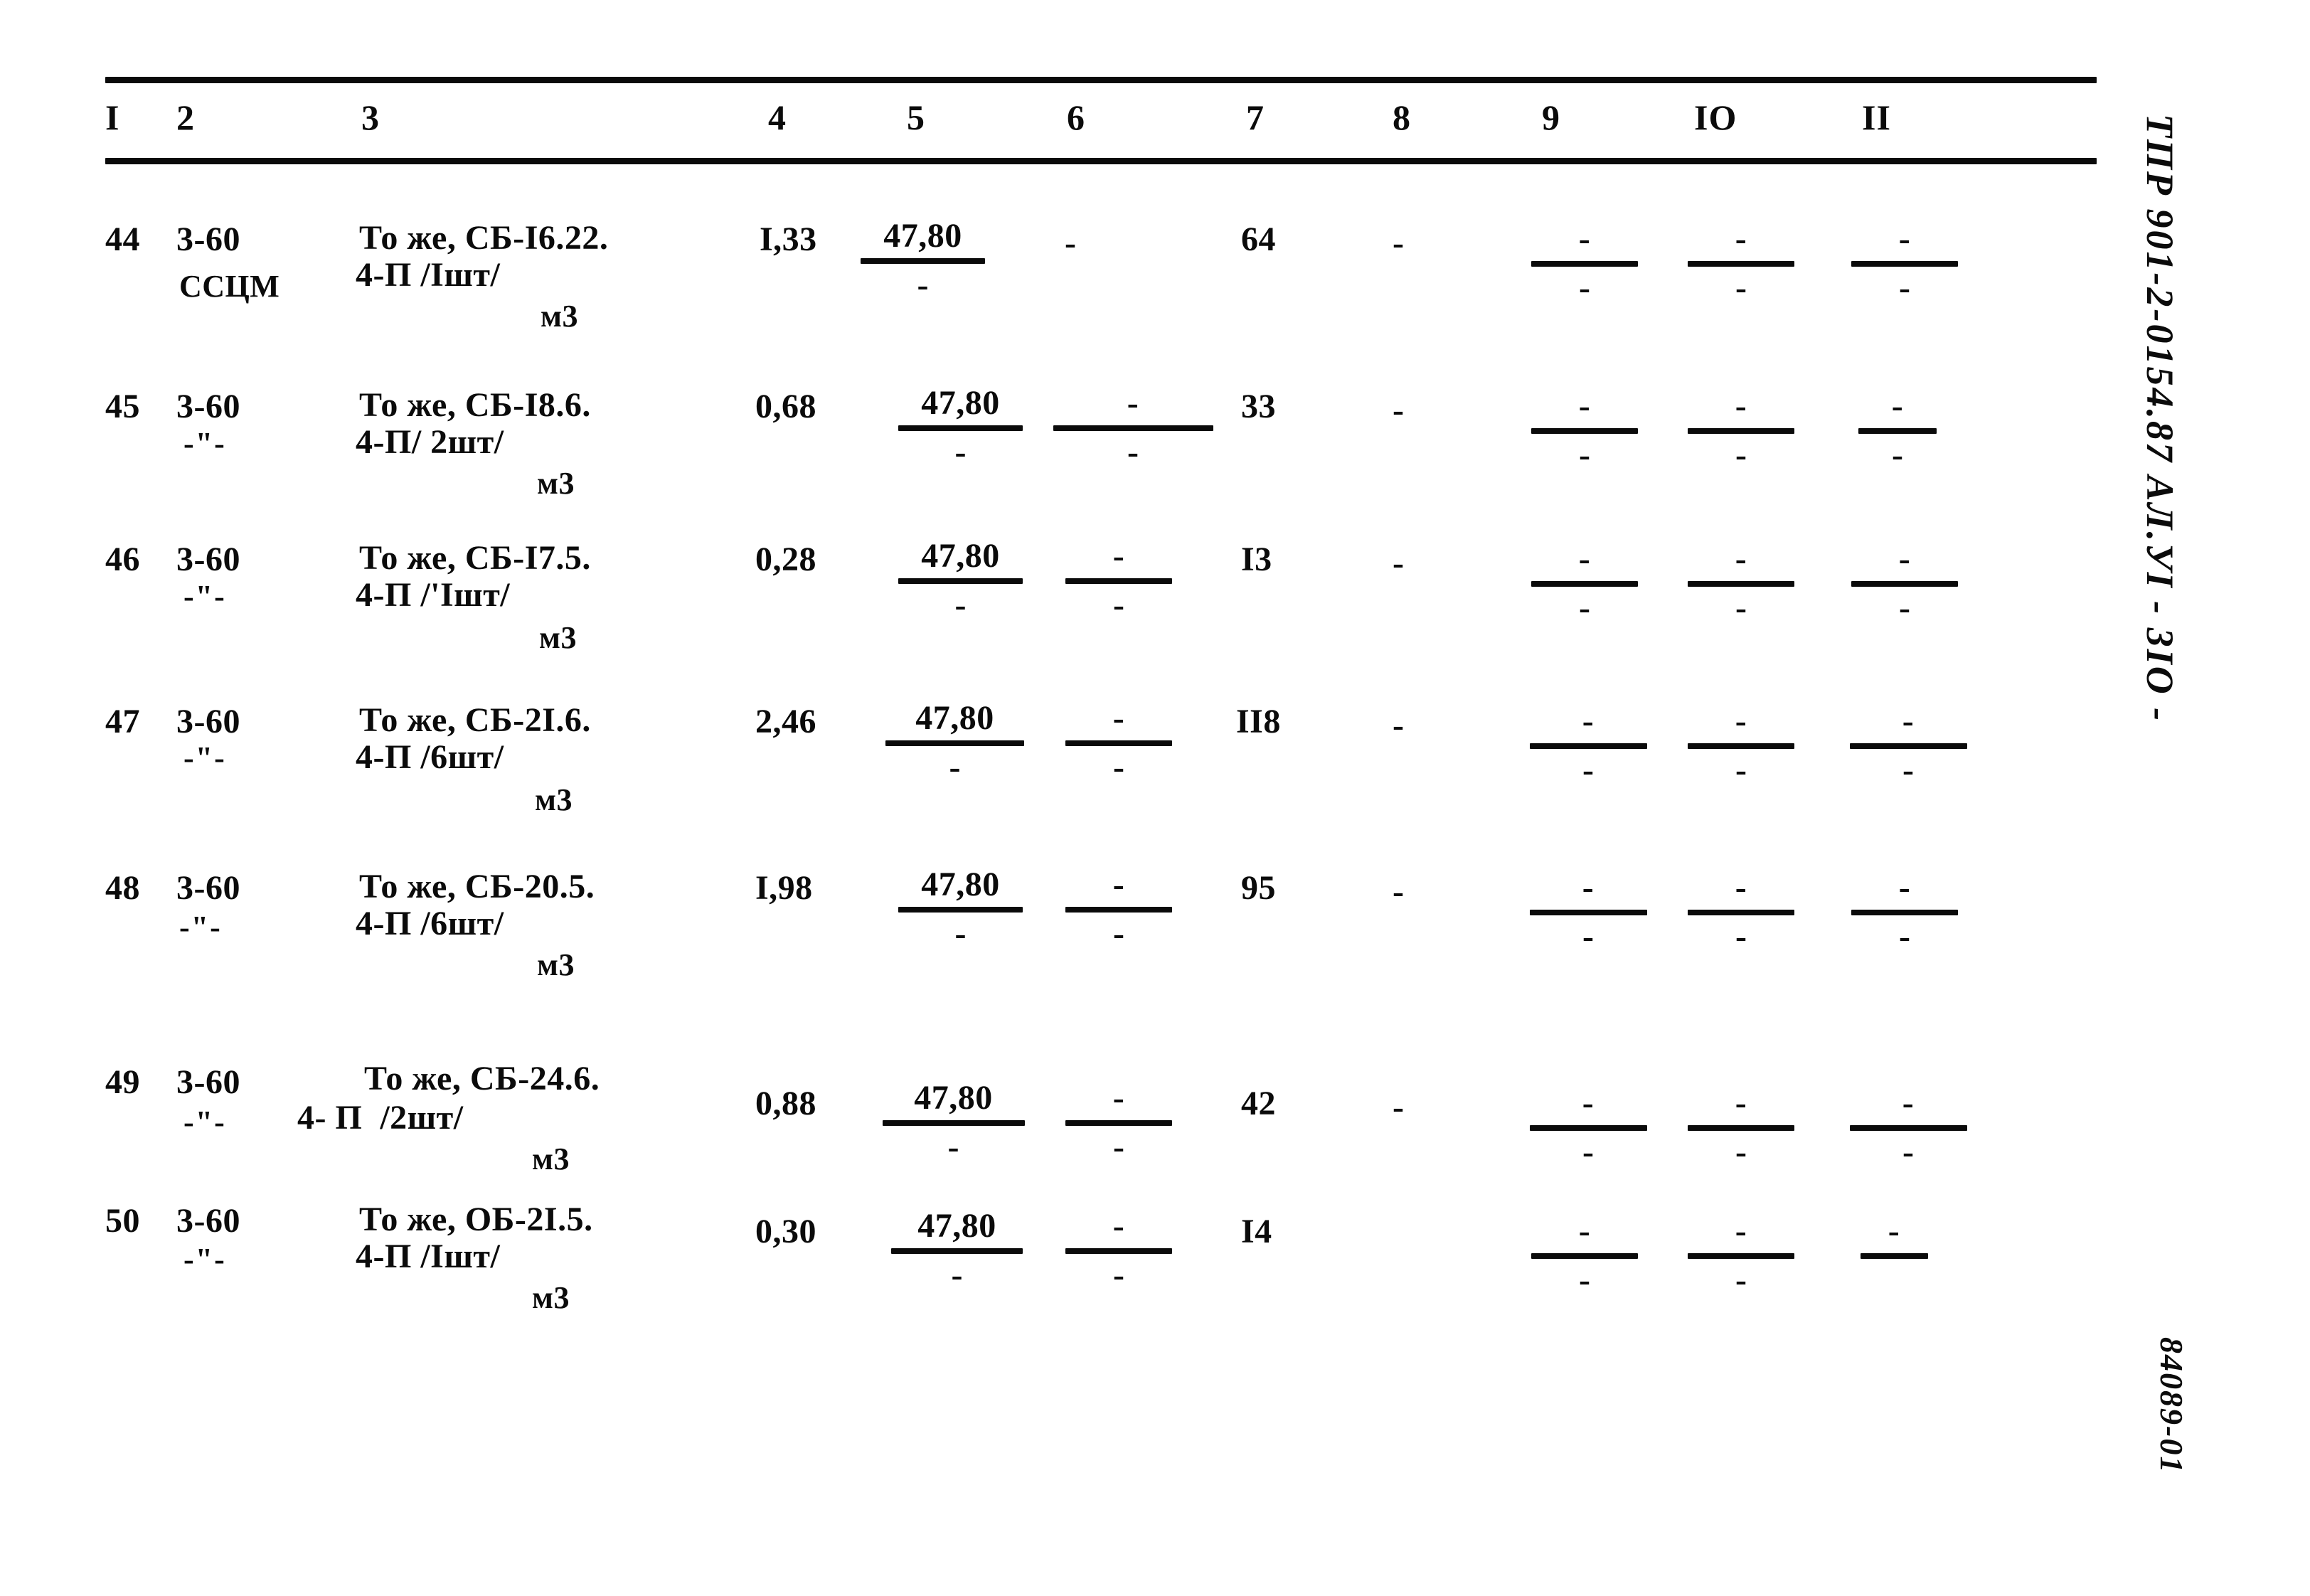 This screenshot has width=2310, height=1596. Describe the element at coordinates (477, 886) in the screenshot. I see `row-description-line1: То же, СБ-20.5.` at that location.